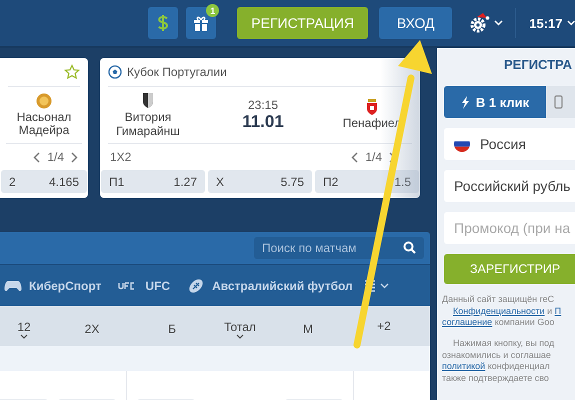  What do you see at coordinates (558, 312) in the screenshot?
I see `terms-link: П` at bounding box center [558, 312].